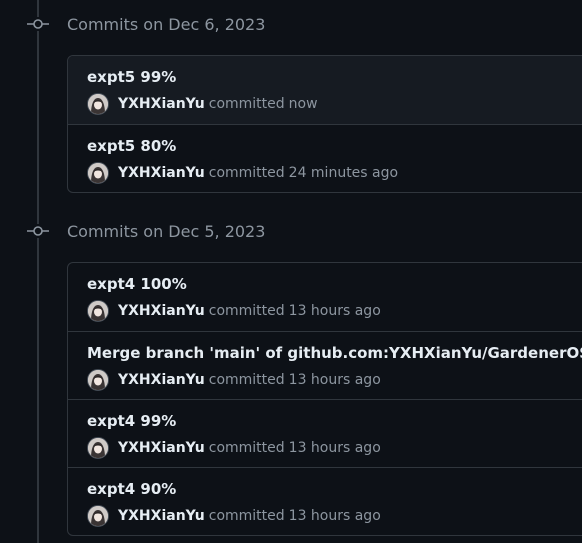  What do you see at coordinates (291, 24) in the screenshot?
I see `commit-group-header: Commits on Dec 6, 2023` at bounding box center [291, 24].